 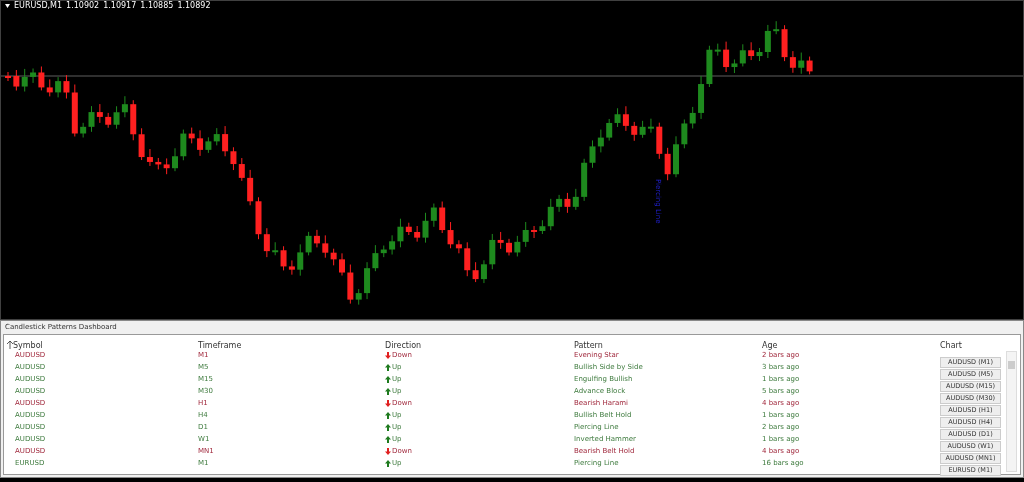 What do you see at coordinates (388, 463) in the screenshot?
I see `up-arrow-icon` at bounding box center [388, 463].